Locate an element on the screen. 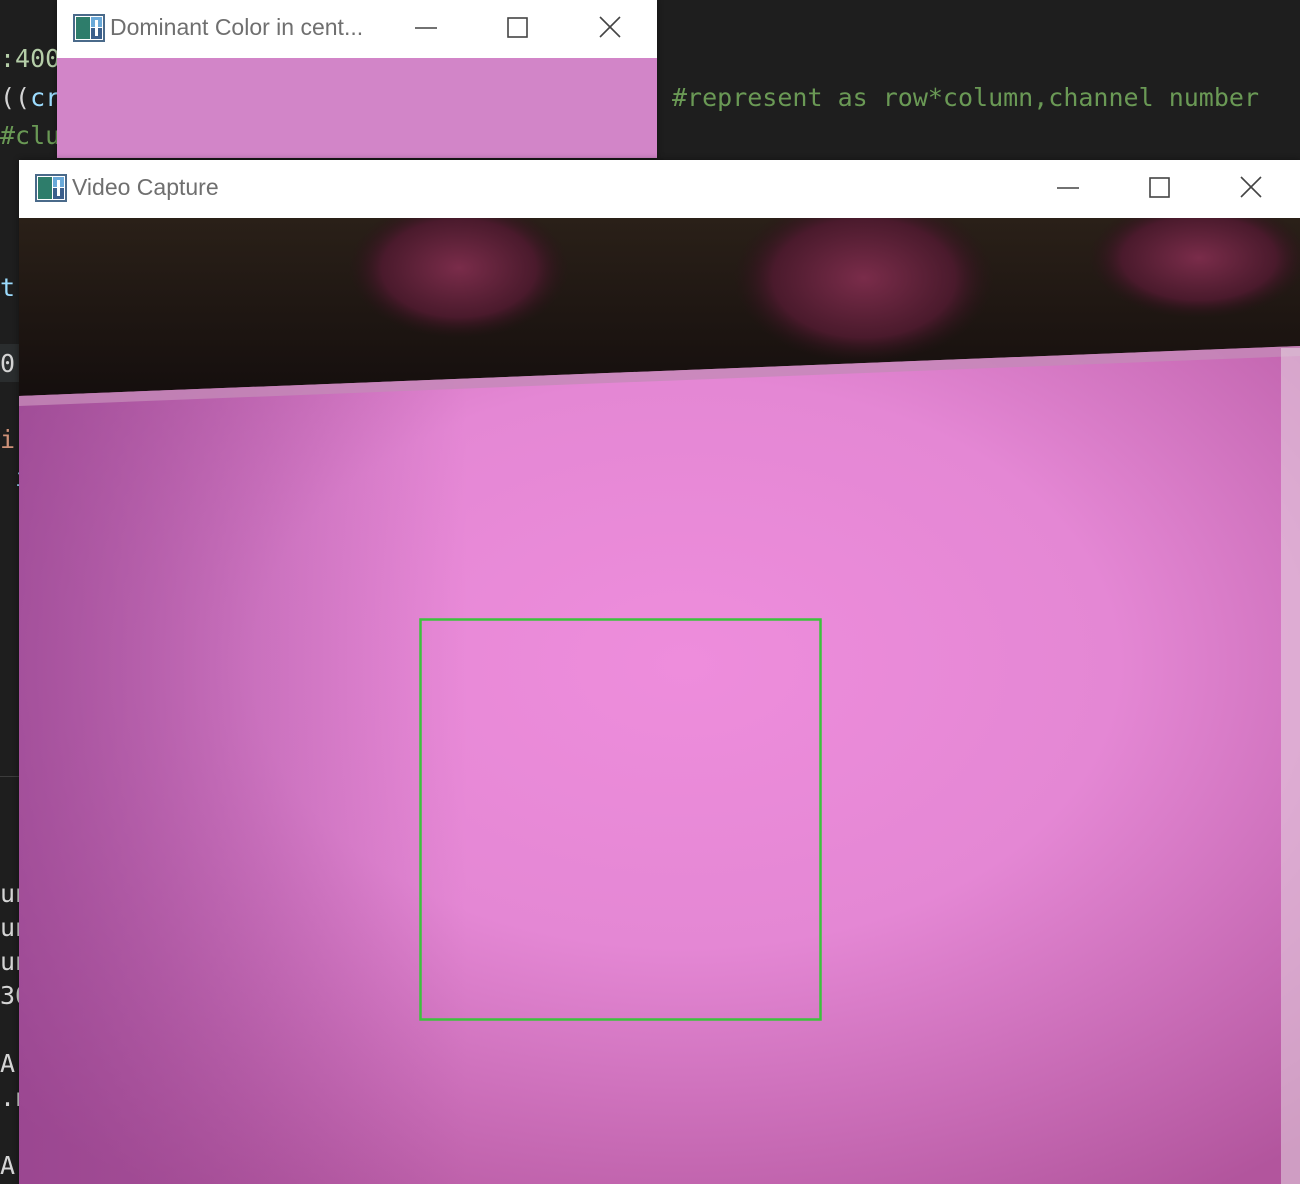 The image size is (1300, 1184). code-comment: #represent as row*column,channel number is located at coordinates (965, 97).